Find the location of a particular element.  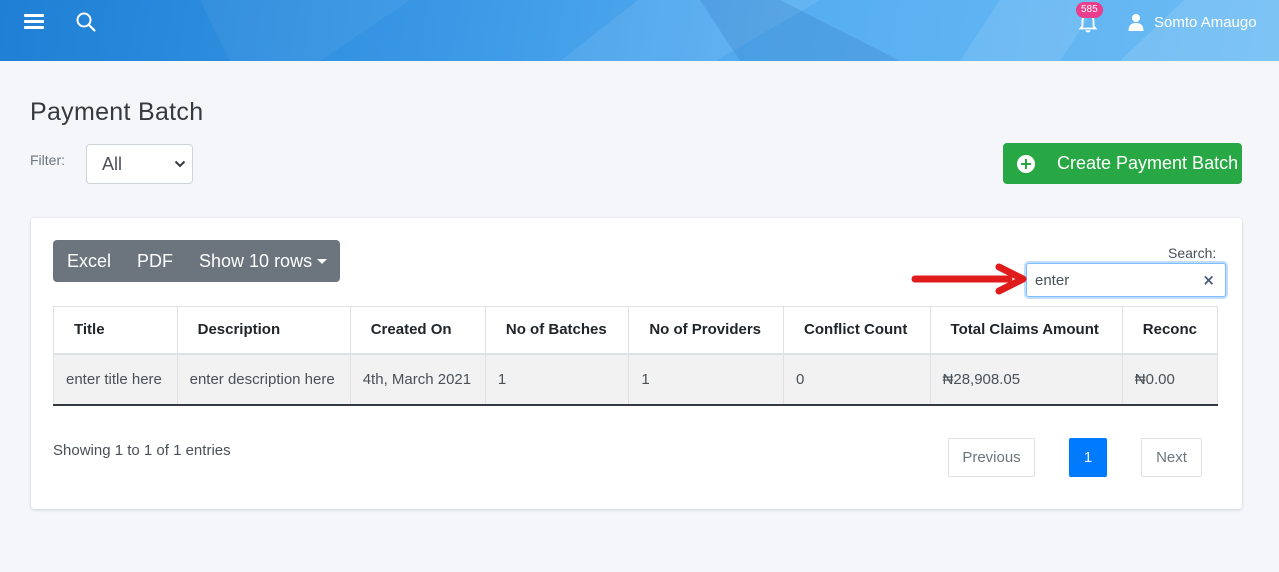

notification-badge: 585 is located at coordinates (1089, 10).